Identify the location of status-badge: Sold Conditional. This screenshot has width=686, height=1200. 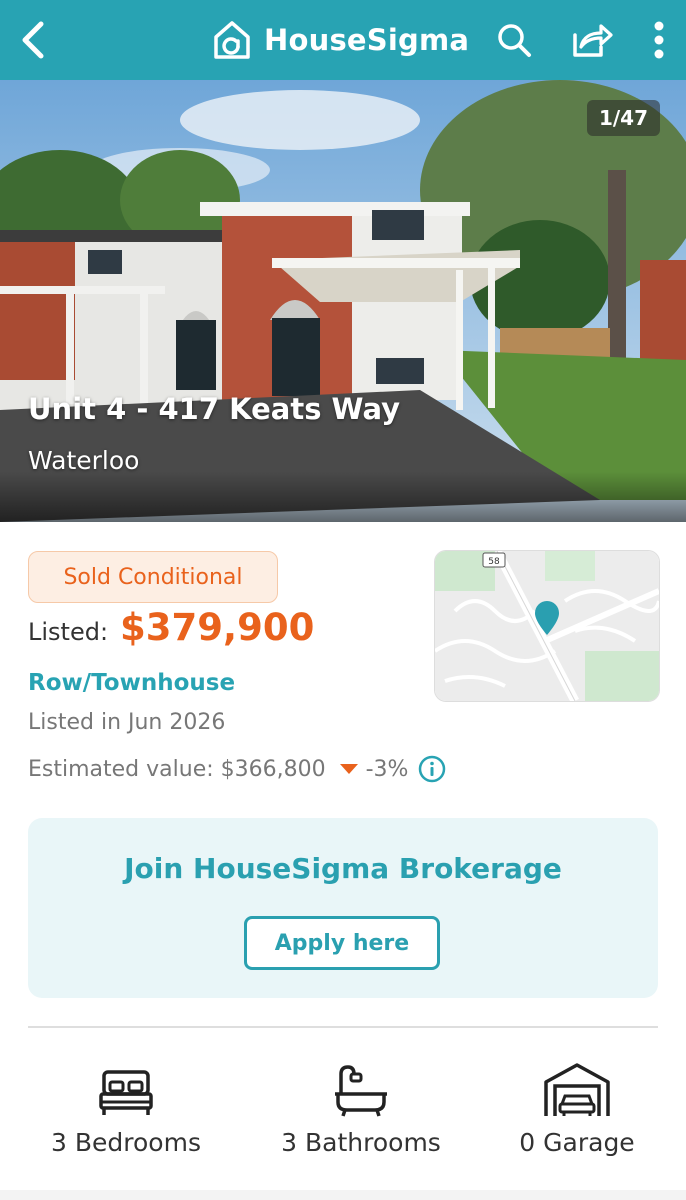
(153, 577).